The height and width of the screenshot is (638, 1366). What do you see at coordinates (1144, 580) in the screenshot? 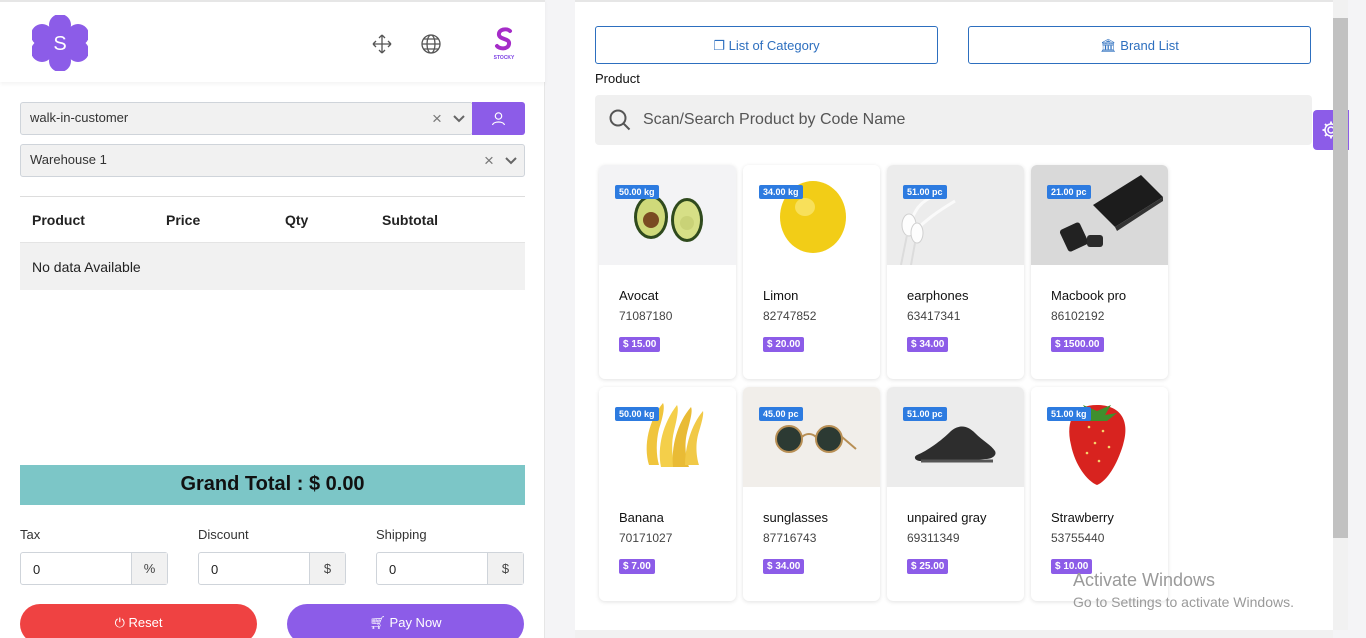
I see `watermark-title: Activate Windows` at bounding box center [1144, 580].